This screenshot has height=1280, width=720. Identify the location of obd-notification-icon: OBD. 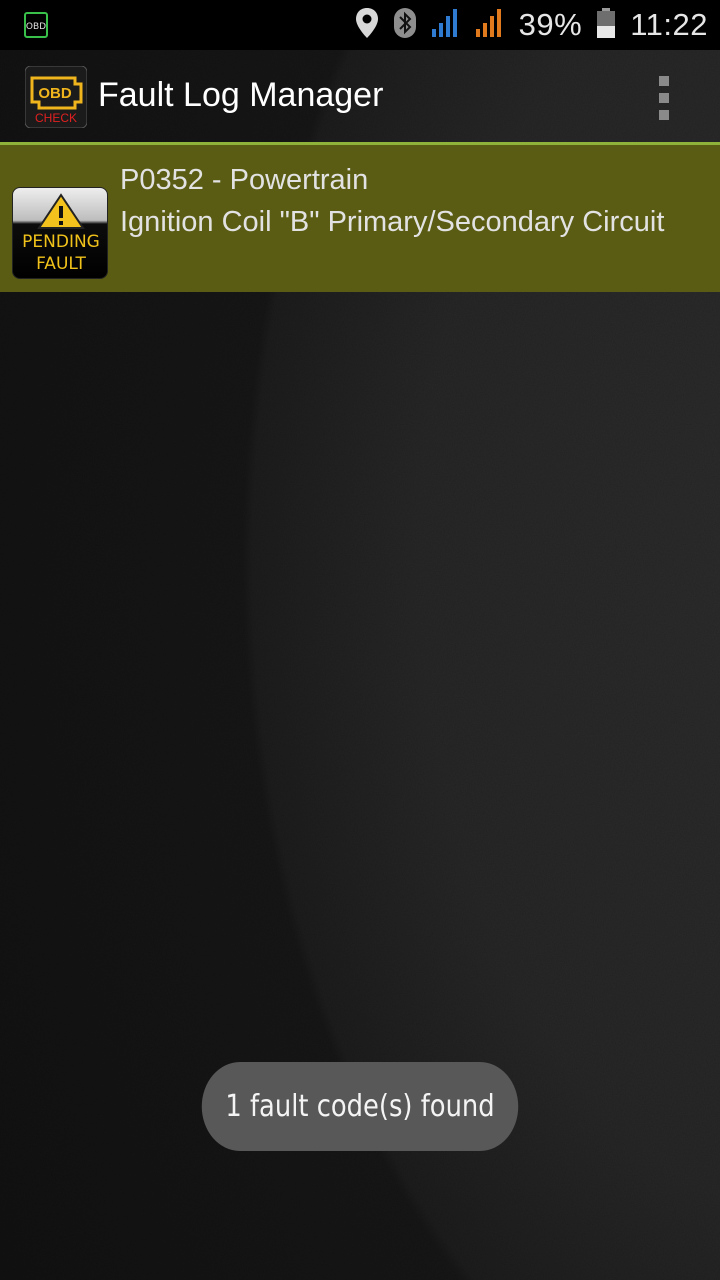
(36, 27).